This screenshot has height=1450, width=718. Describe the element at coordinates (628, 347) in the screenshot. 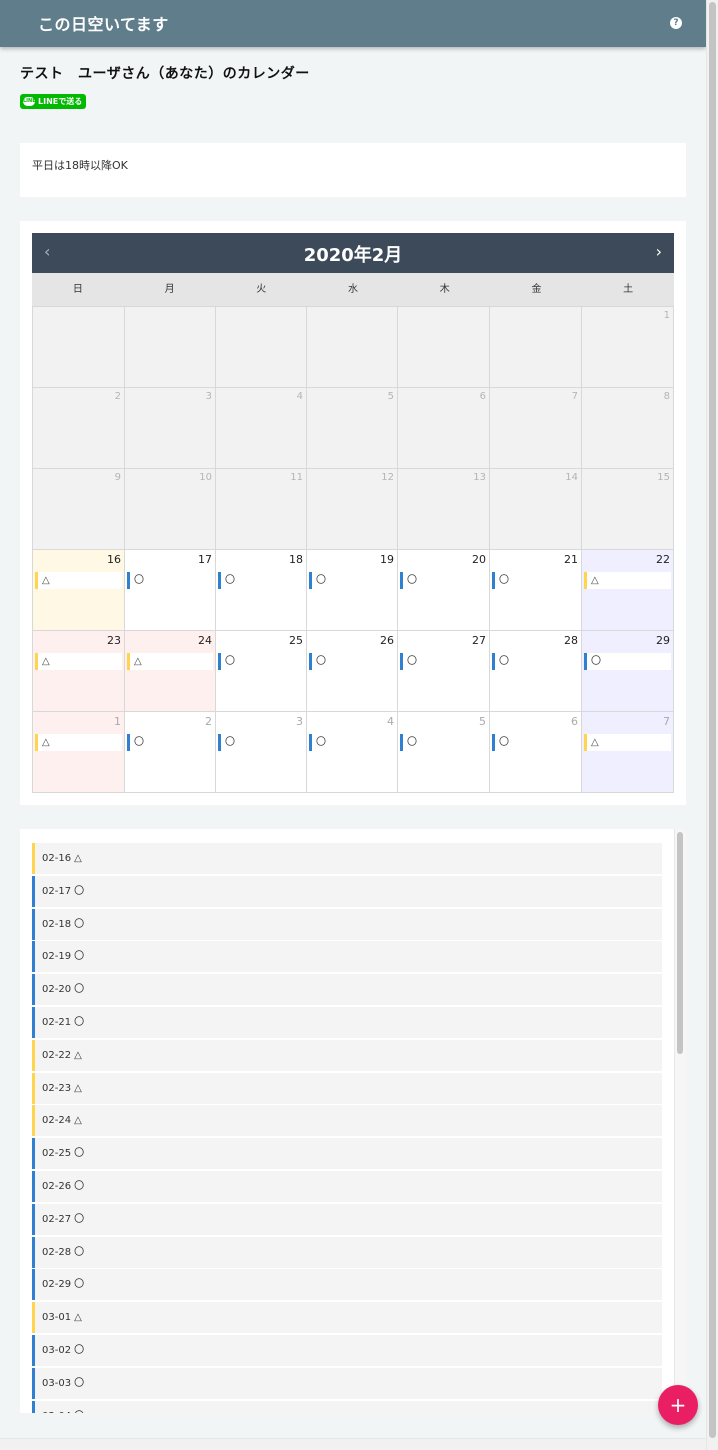

I see `day-cell: 1` at that location.